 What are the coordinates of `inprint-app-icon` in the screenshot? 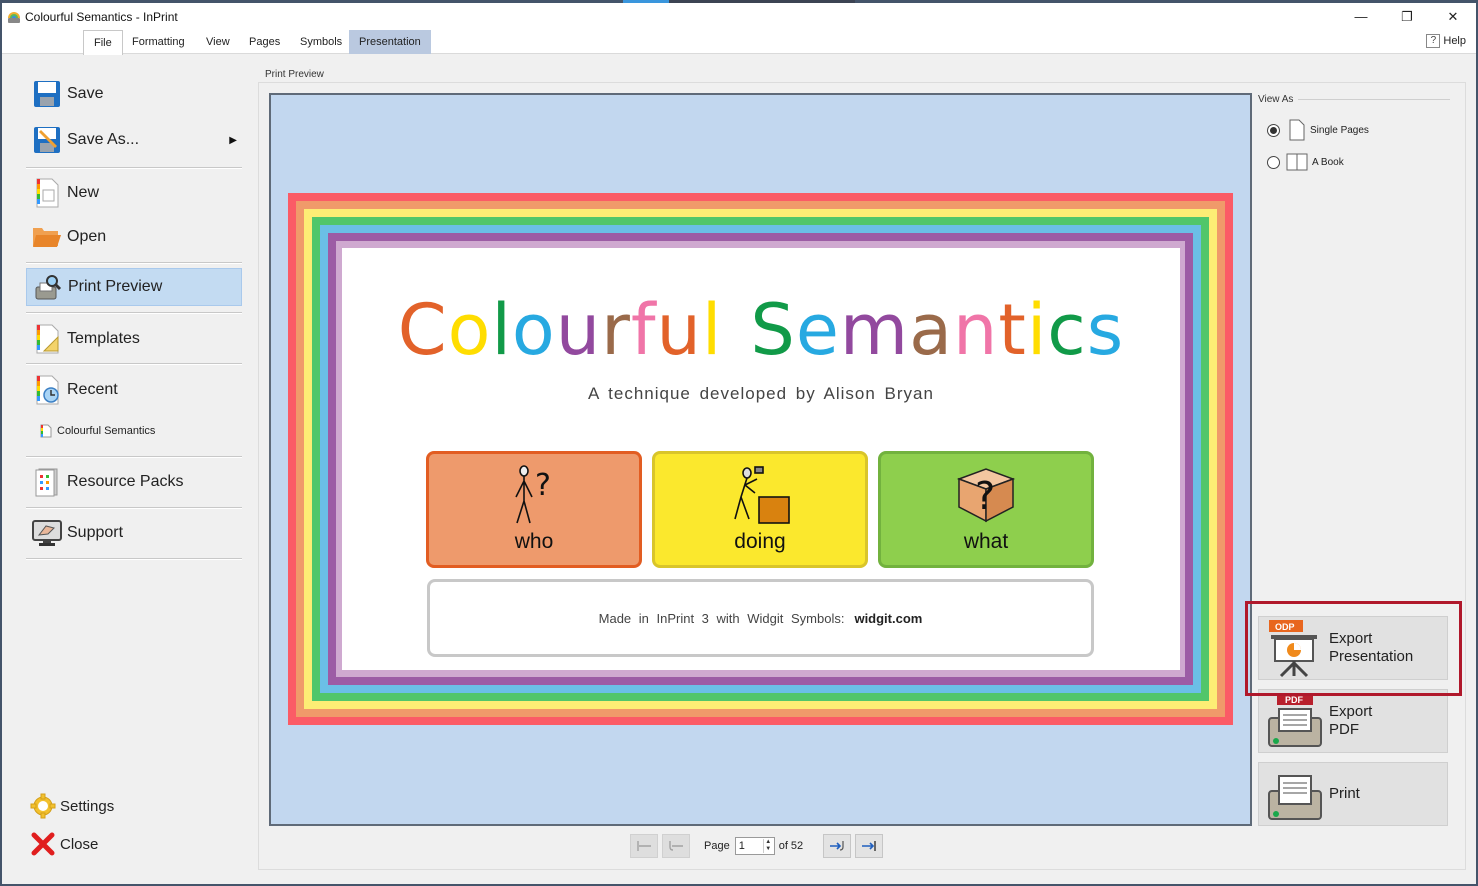 It's located at (14, 17).